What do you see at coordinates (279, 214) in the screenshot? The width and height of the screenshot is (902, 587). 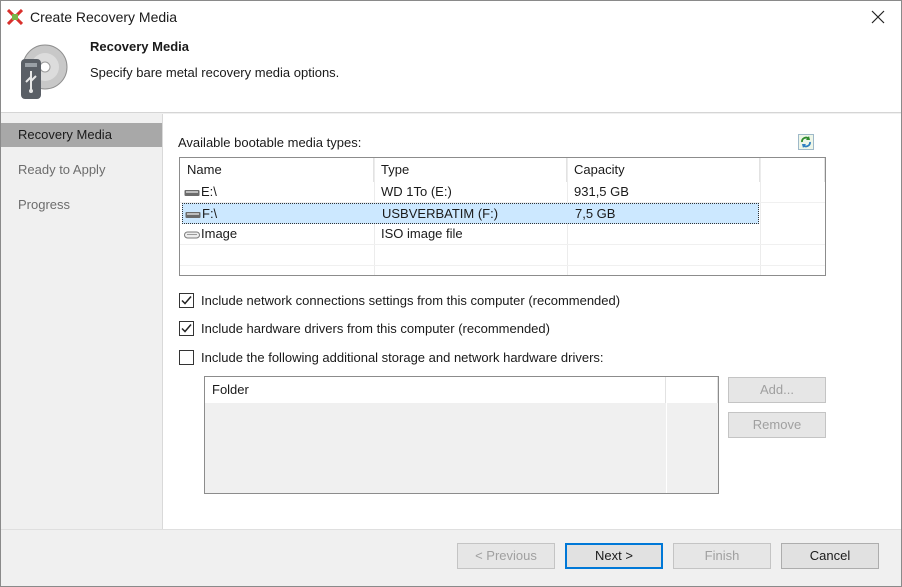 I see `cell-name: F:\` at bounding box center [279, 214].